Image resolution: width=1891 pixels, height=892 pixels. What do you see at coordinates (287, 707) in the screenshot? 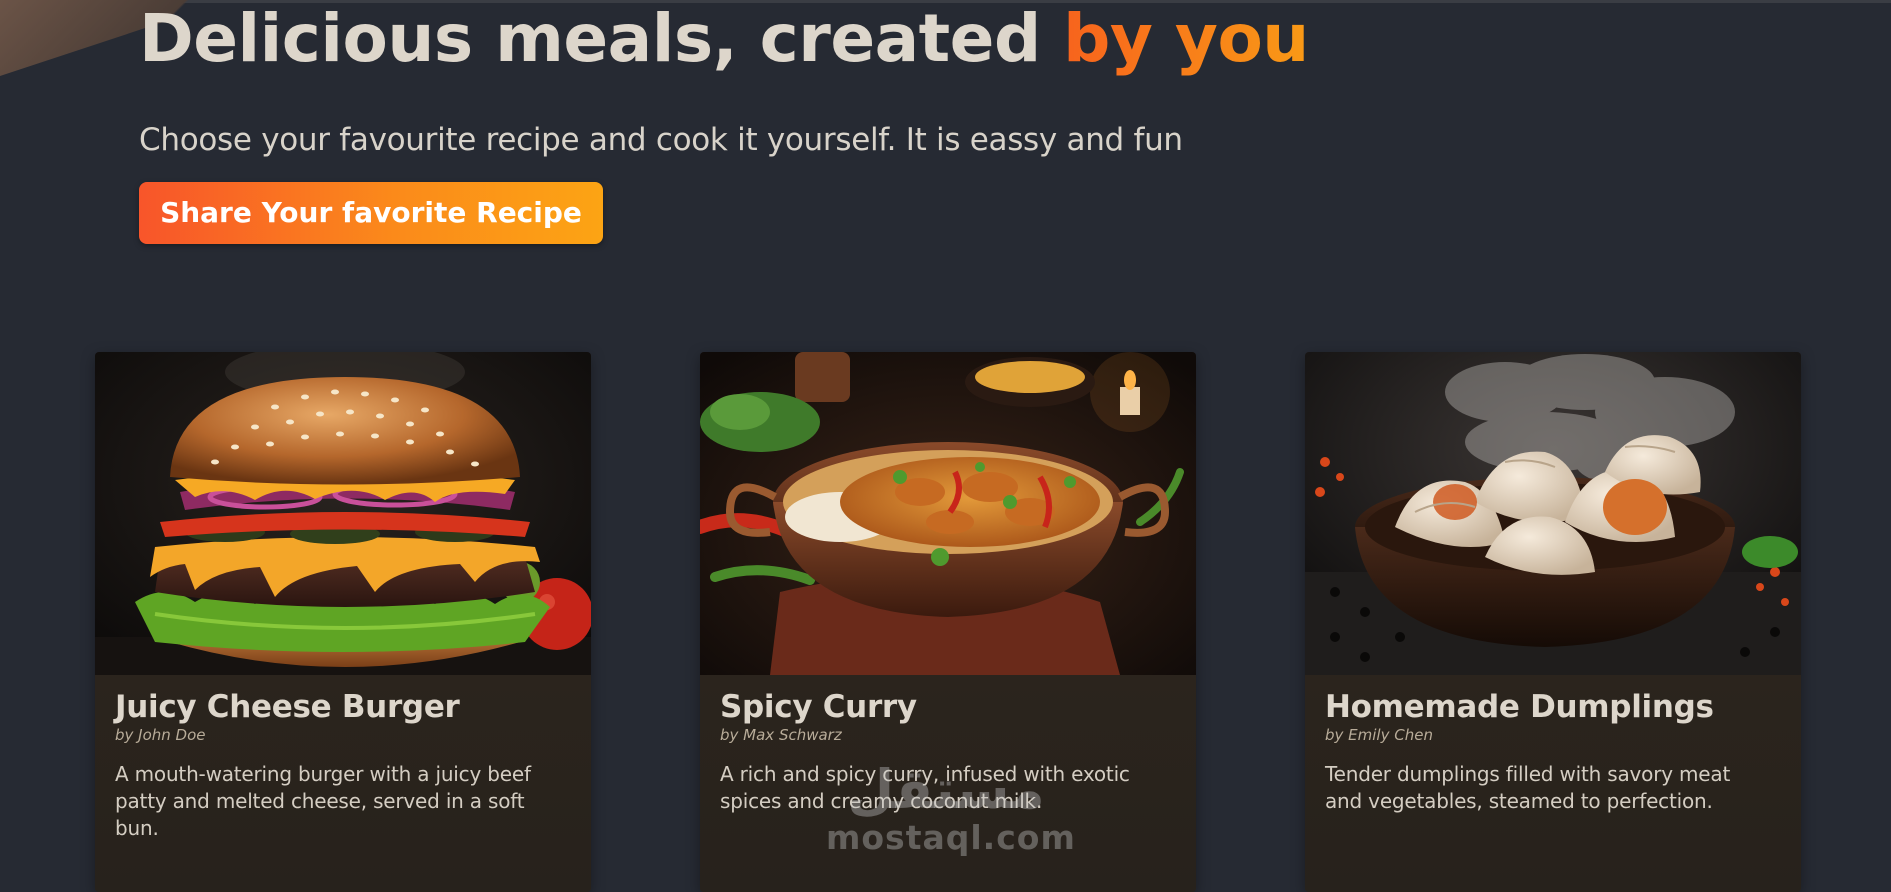
I see `meal-title: Juicy Cheese Burger` at bounding box center [287, 707].